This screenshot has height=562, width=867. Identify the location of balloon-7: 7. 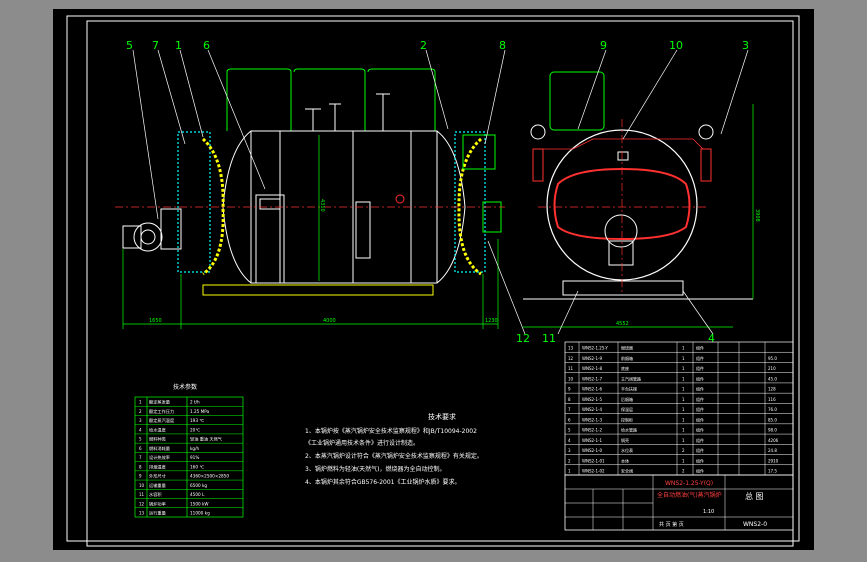
(155, 45).